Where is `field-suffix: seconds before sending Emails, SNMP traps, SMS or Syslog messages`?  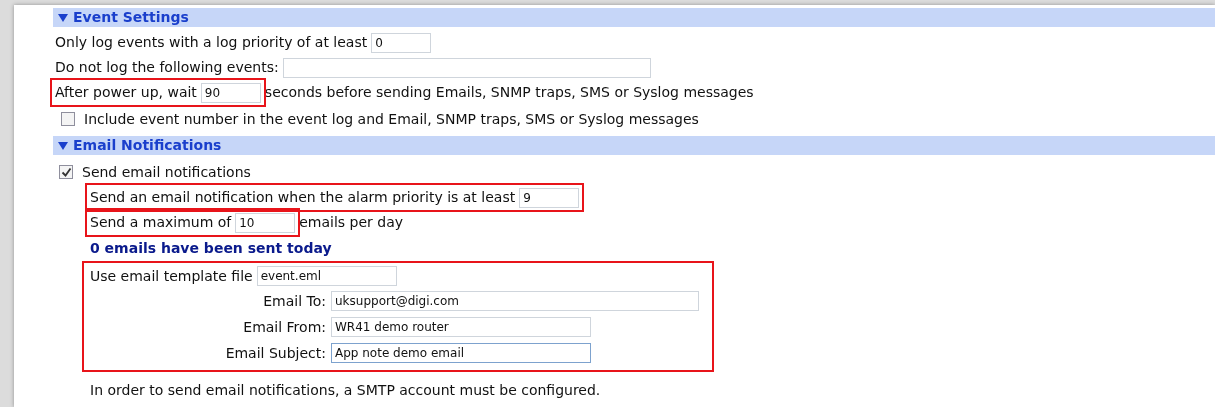 field-suffix: seconds before sending Emails, SNMP traps, SMS or Syslog messages is located at coordinates (509, 92).